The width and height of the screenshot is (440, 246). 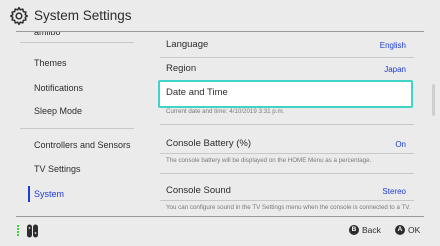 What do you see at coordinates (18, 231) in the screenshot?
I see `player-lights-icon` at bounding box center [18, 231].